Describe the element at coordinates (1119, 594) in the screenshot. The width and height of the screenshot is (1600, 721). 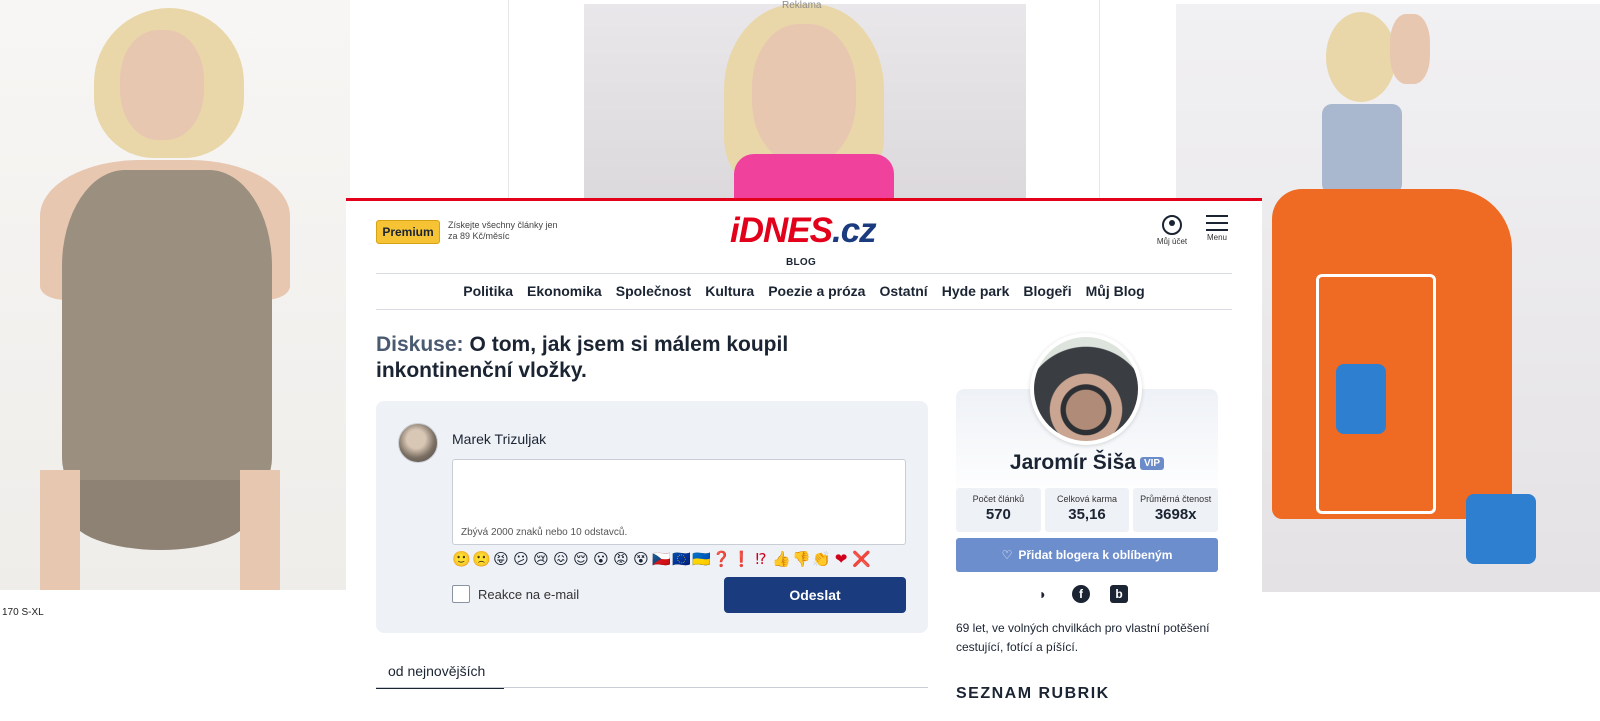
I see `blog-icon: b` at that location.